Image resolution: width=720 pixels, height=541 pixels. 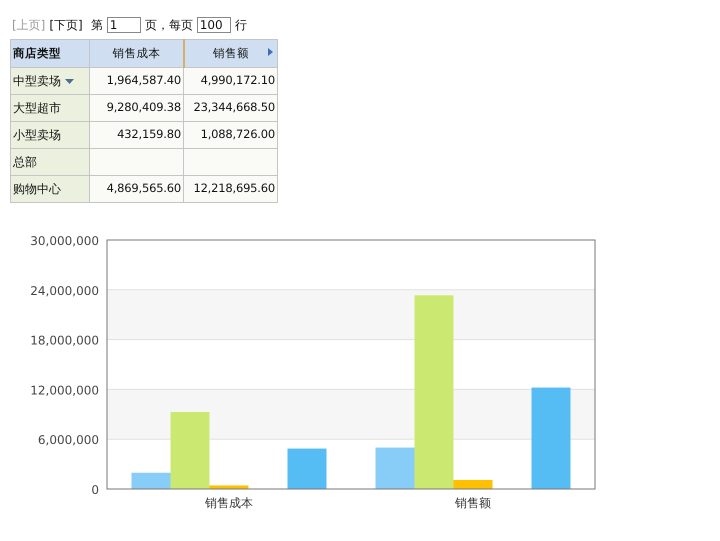 I want to click on y-axis-label: 24,000,000, so click(x=64, y=291).